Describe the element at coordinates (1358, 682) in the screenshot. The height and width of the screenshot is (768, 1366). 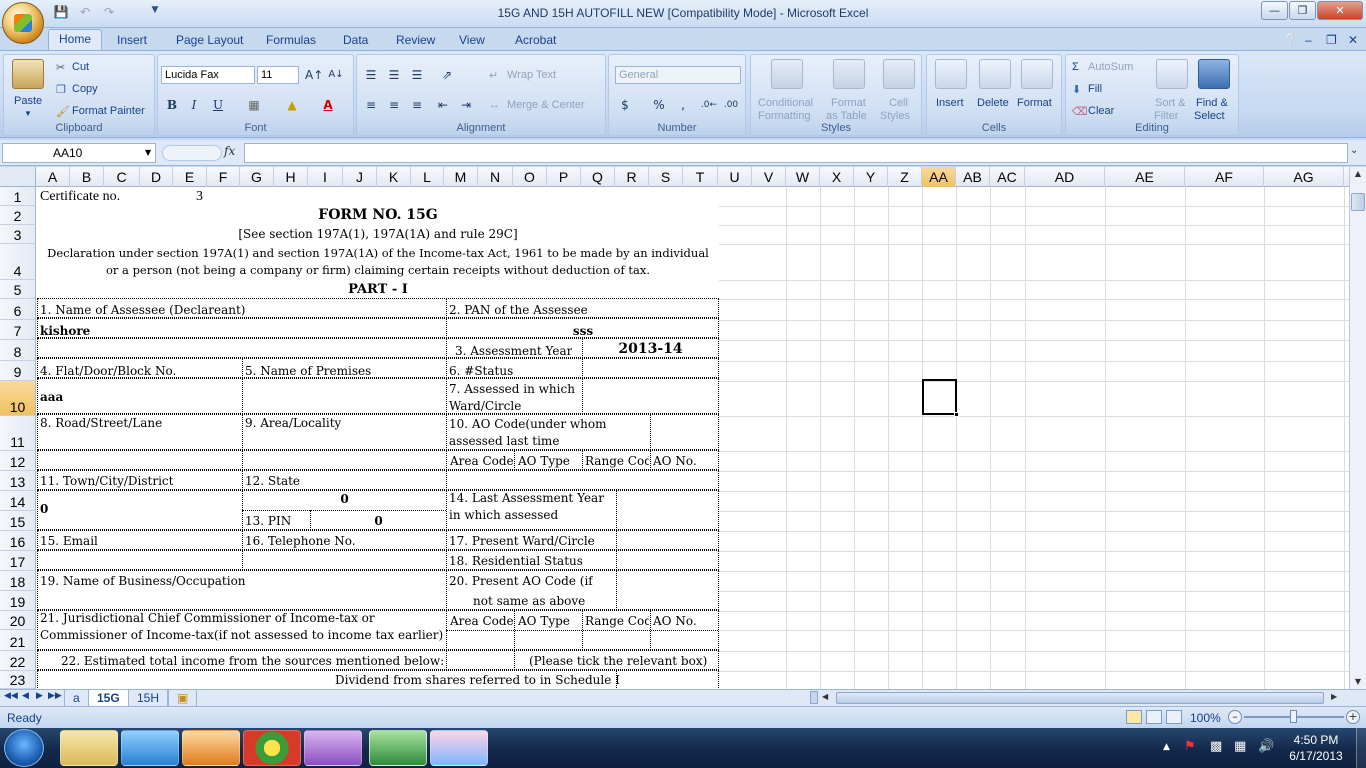
I see `scroll-down-icon: ▼` at that location.